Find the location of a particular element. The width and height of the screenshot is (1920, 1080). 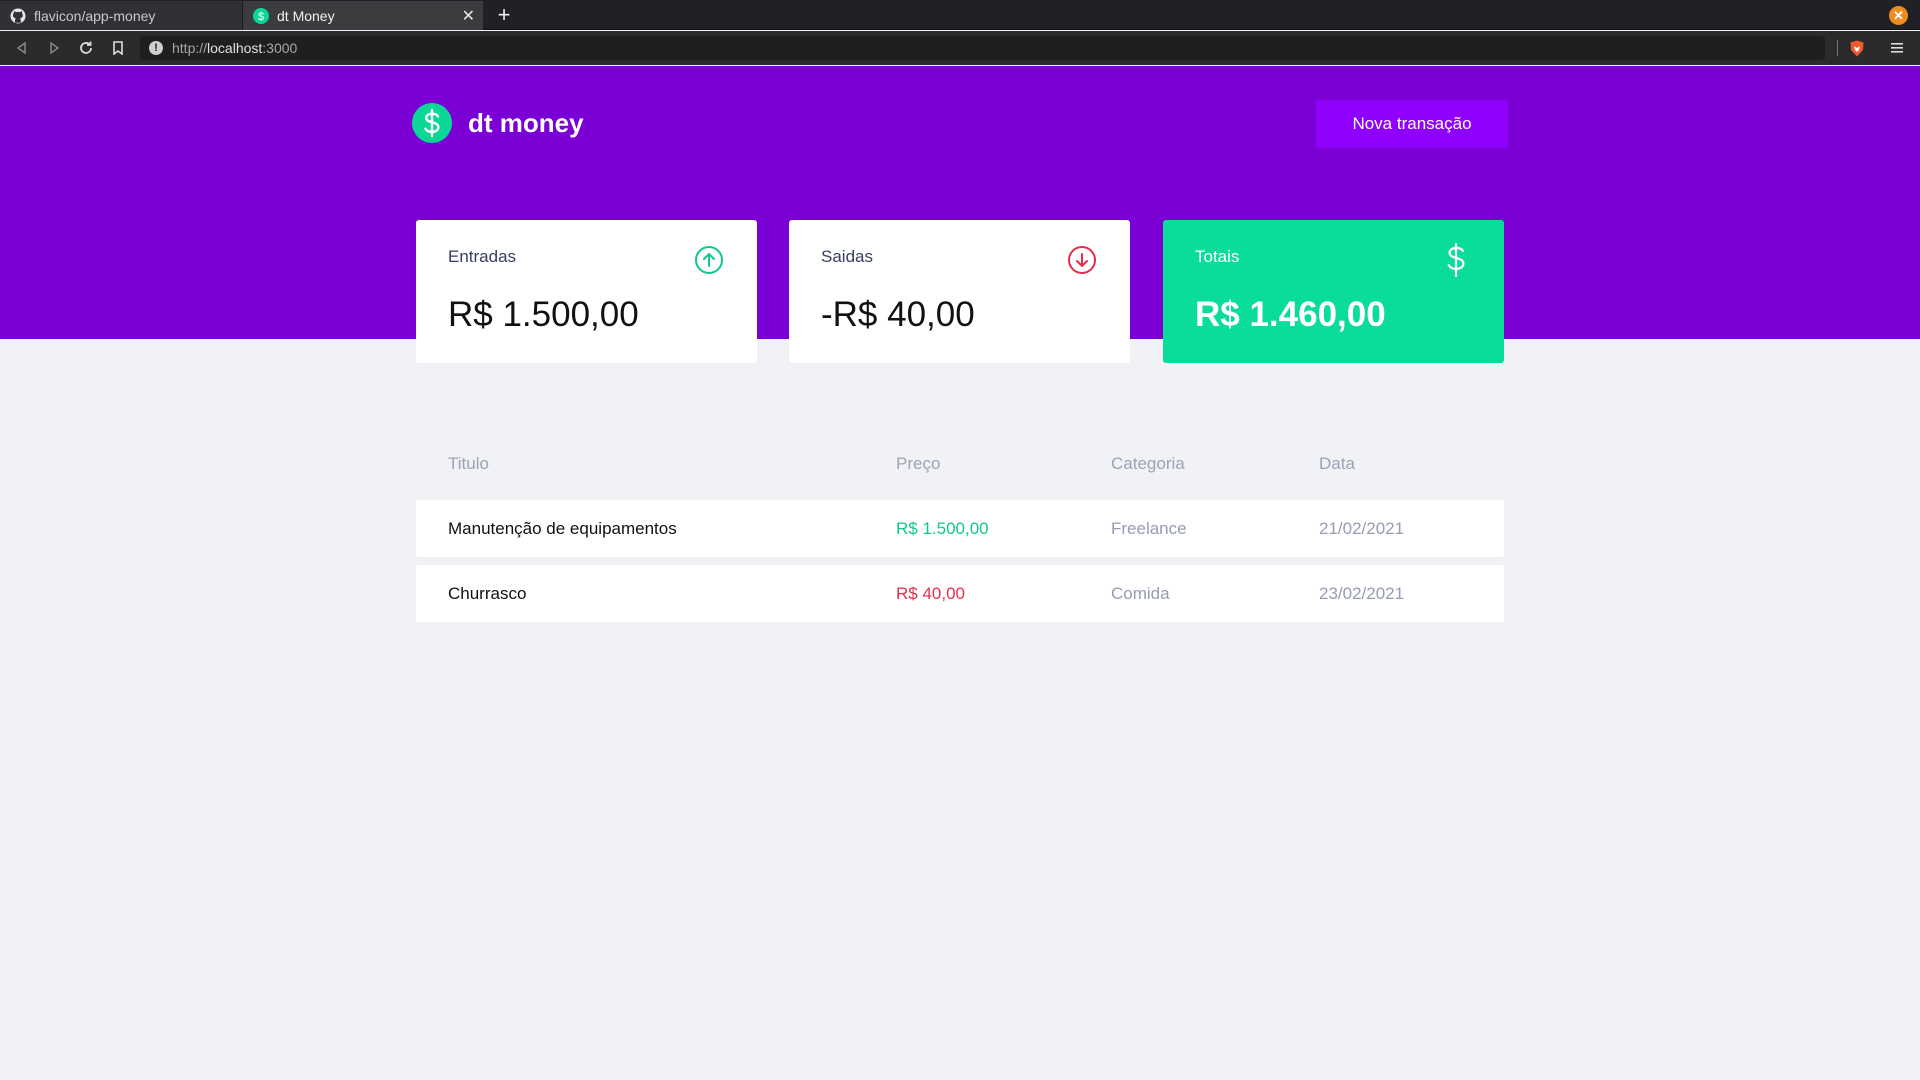

row-category: Freelance is located at coordinates (1149, 528).